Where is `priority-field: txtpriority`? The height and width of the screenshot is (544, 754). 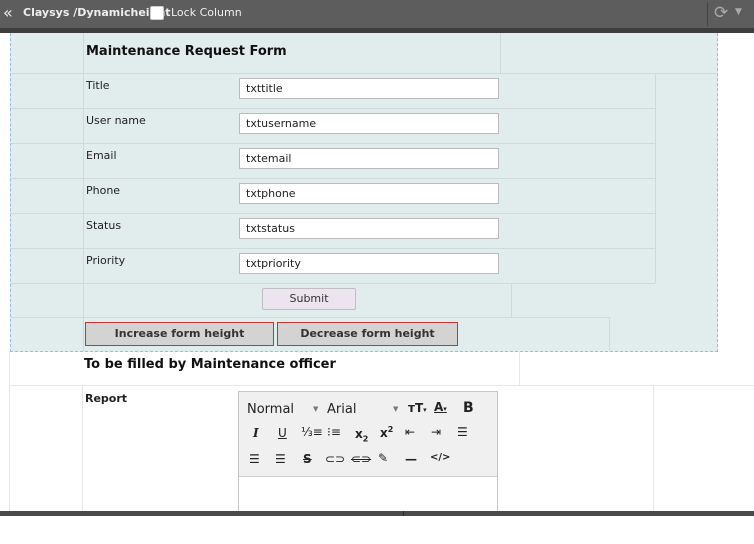 priority-field: txtpriority is located at coordinates (369, 263).